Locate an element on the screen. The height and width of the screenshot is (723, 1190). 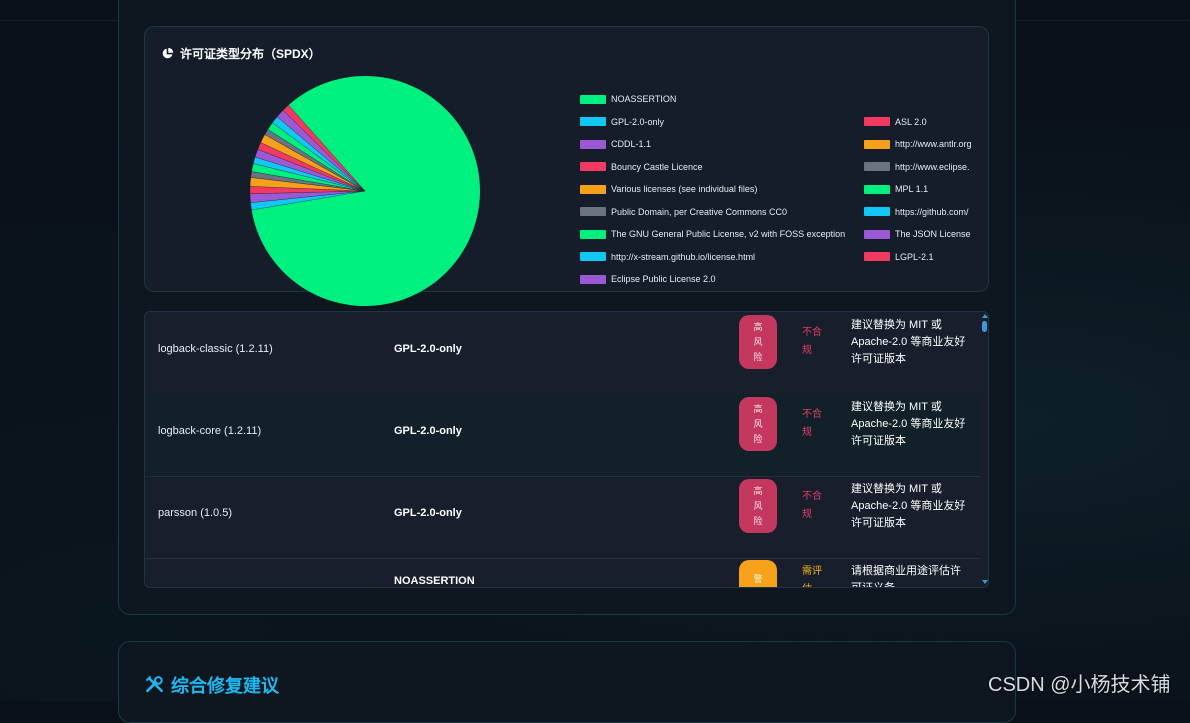
fix-suggestions-card: 综合修复建议 is located at coordinates (567, 682).